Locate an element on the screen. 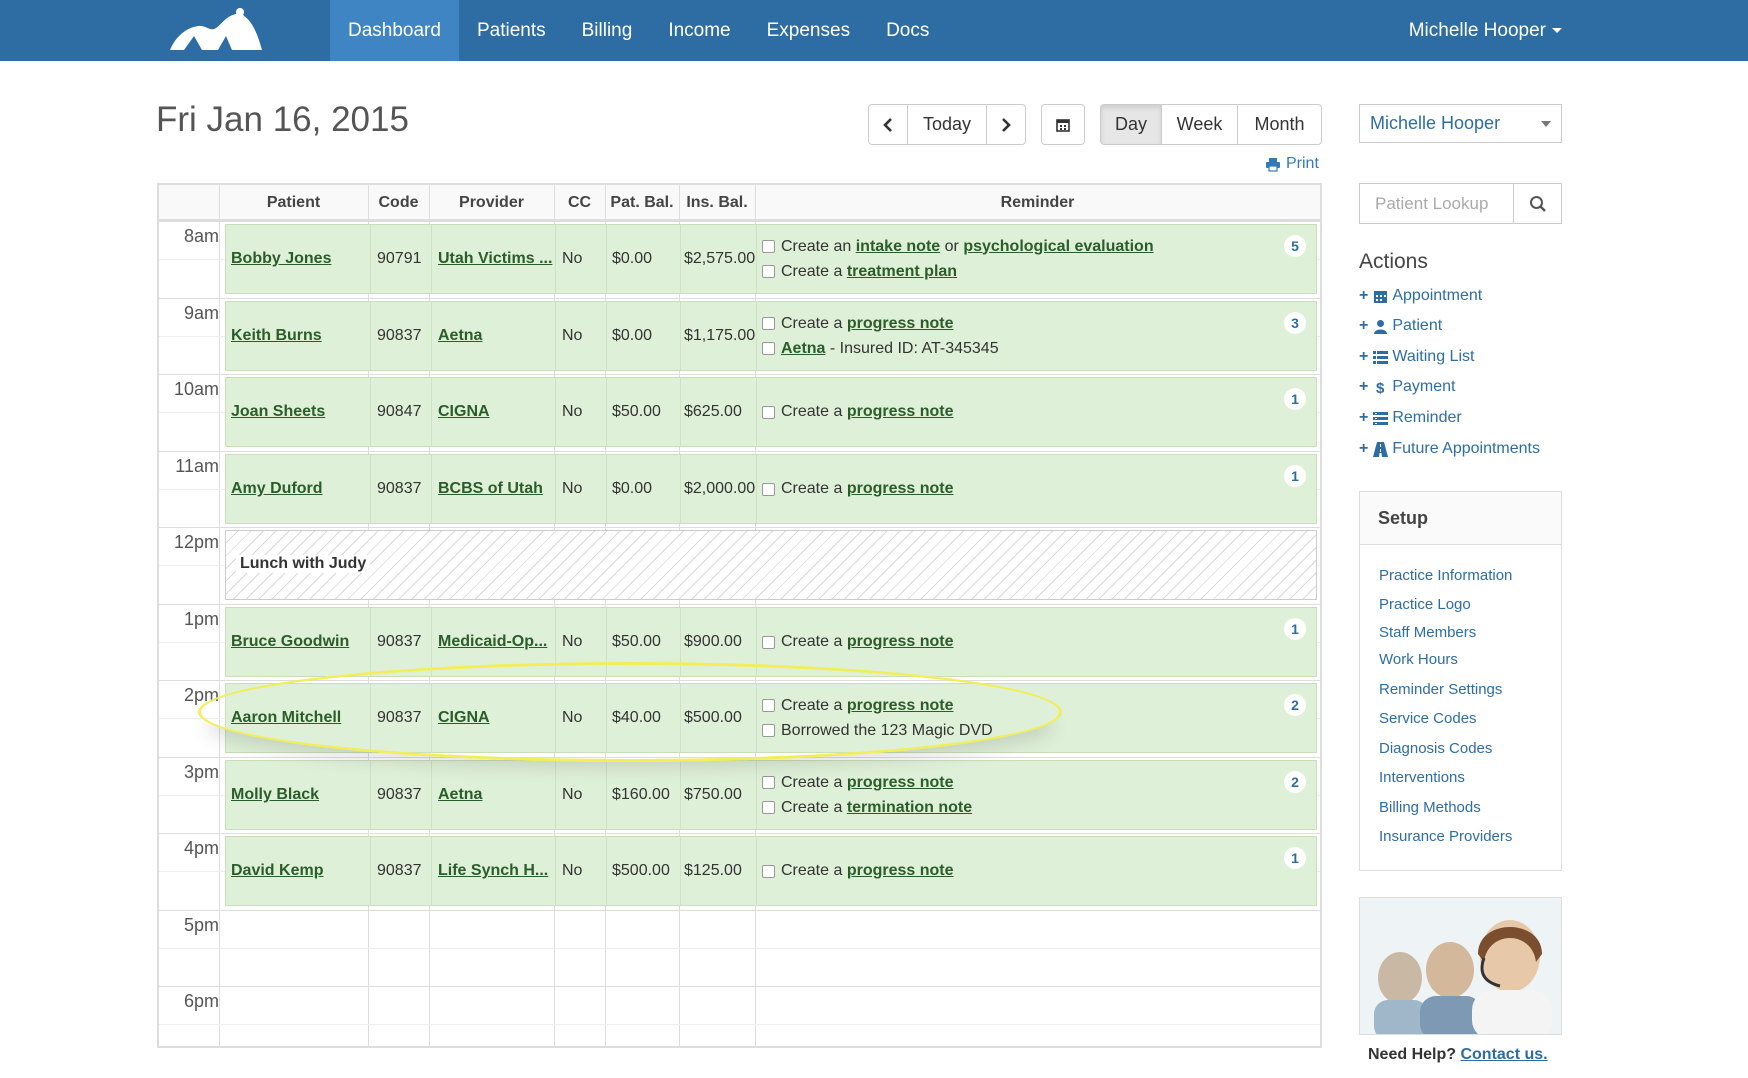 The height and width of the screenshot is (1078, 1748). nav-patients: Patients is located at coordinates (511, 30).